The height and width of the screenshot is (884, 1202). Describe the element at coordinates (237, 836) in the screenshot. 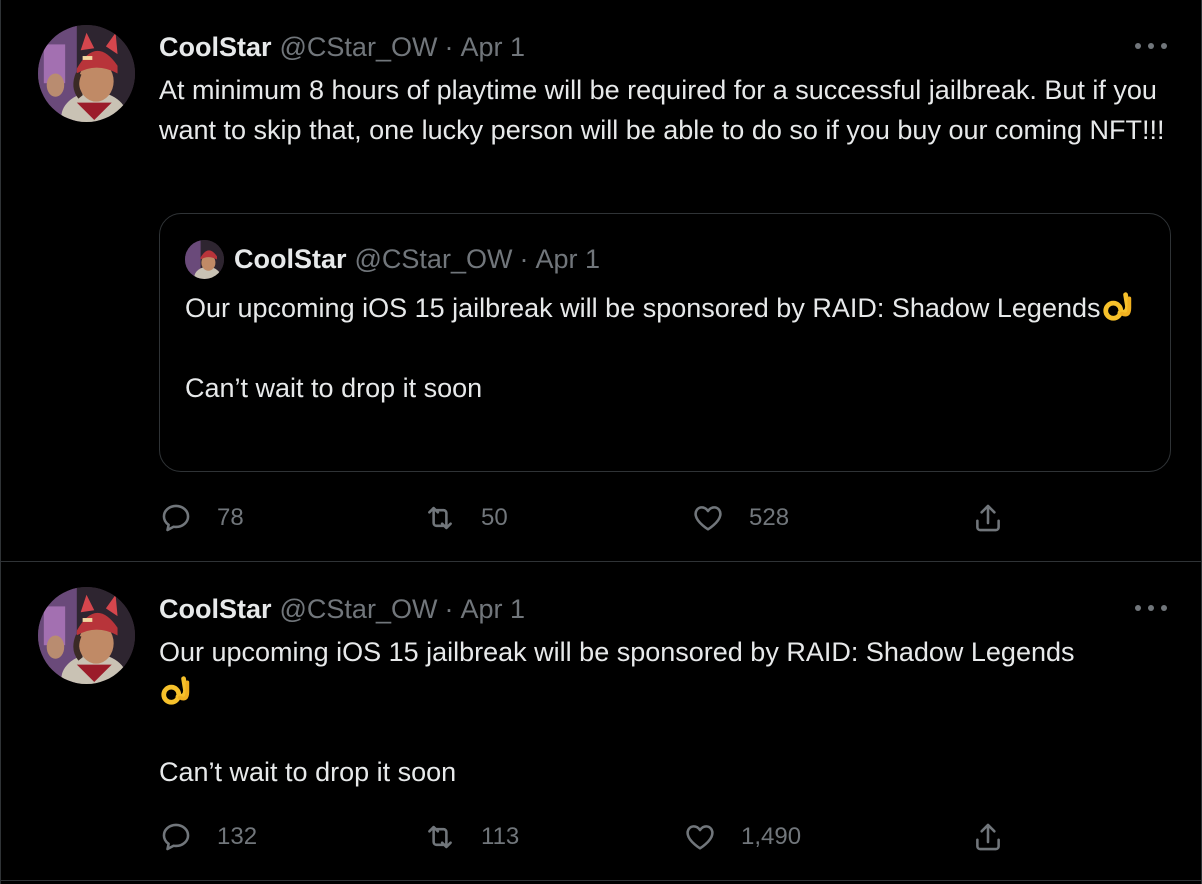

I see `reply-count: 132` at that location.